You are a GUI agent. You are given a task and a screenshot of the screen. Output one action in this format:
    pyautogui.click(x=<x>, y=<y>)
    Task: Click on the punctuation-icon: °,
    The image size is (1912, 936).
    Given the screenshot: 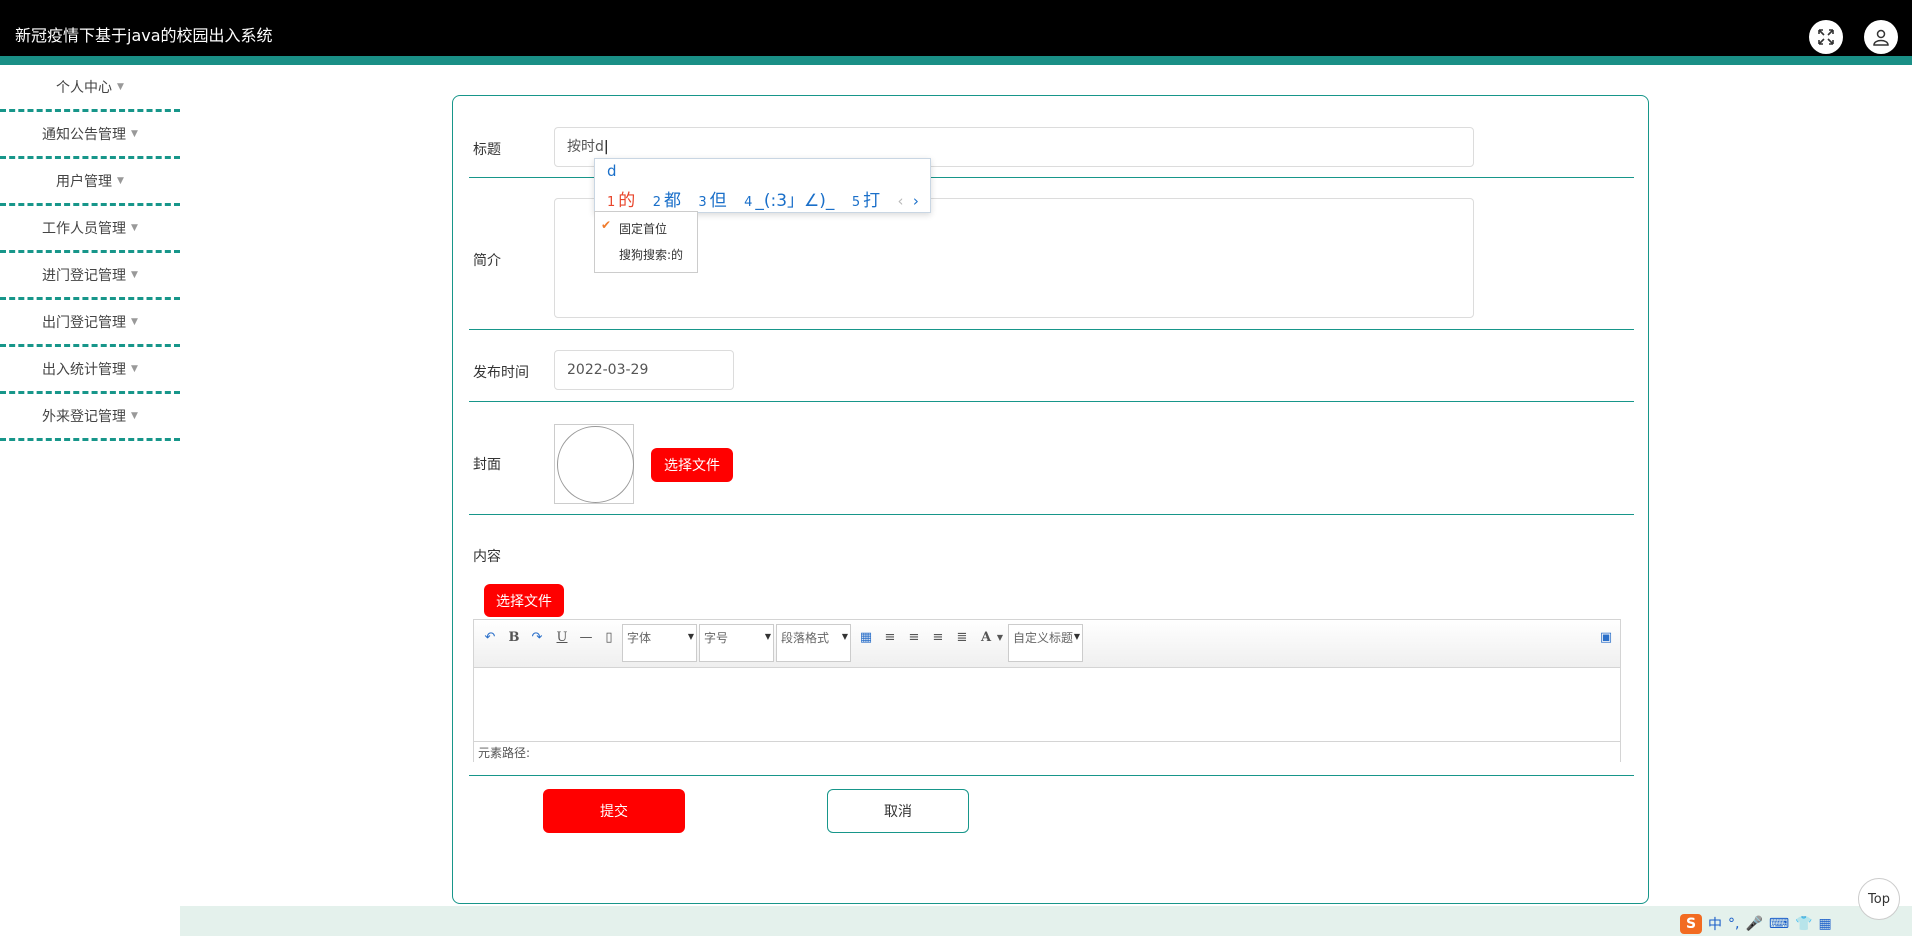 What is the action you would take?
    pyautogui.click(x=1733, y=924)
    